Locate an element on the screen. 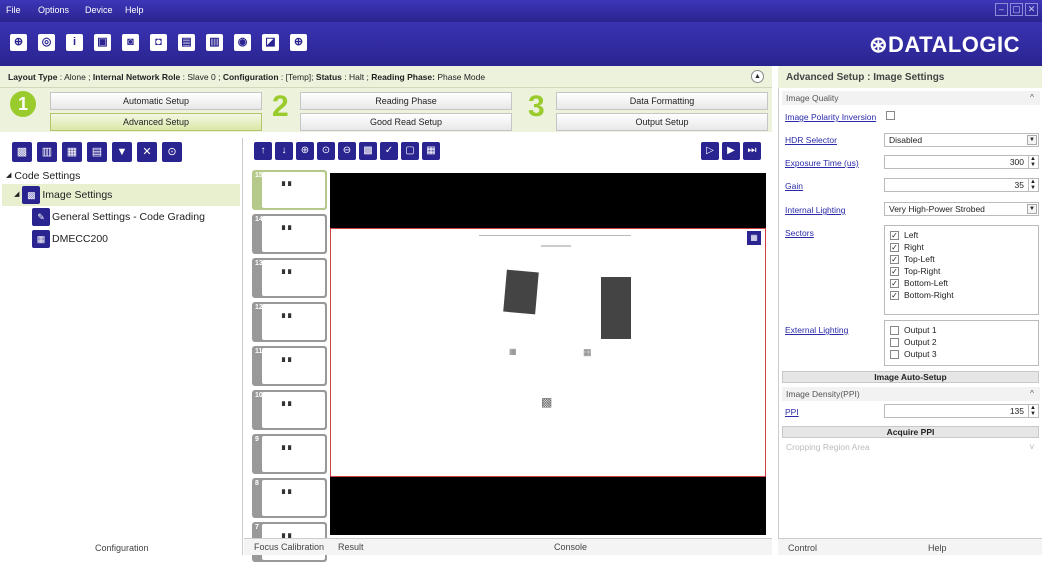 The image size is (1042, 566). thumbnail: 15 ▘▘ is located at coordinates (289, 190).